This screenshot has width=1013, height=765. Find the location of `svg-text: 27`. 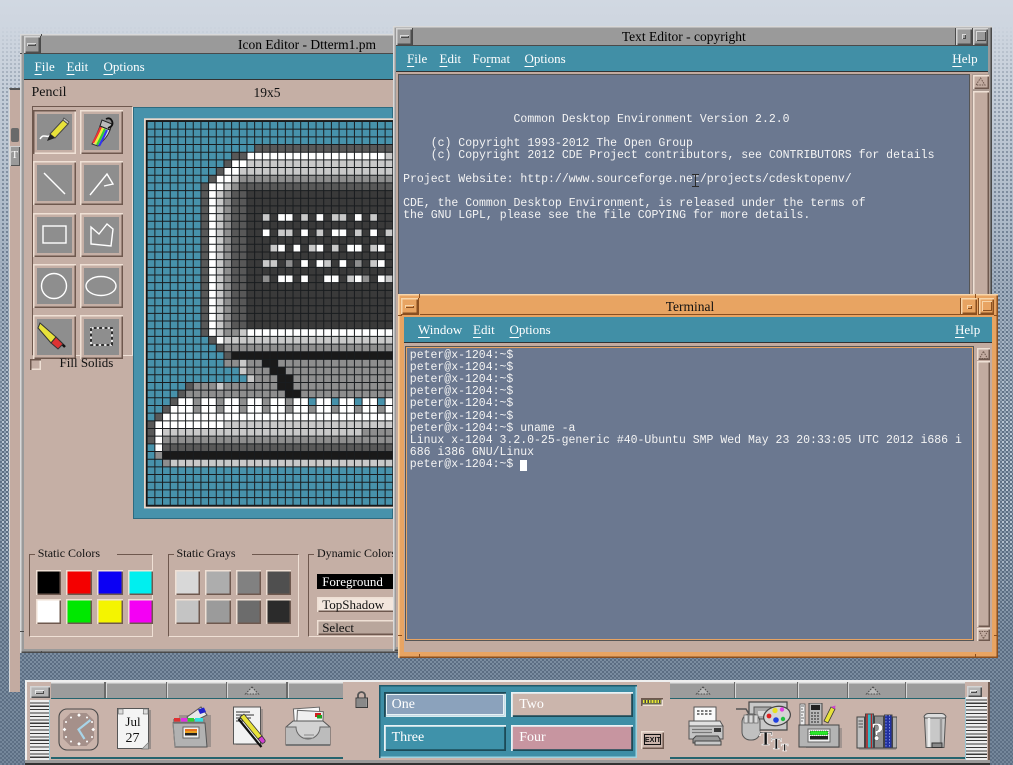

svg-text: 27 is located at coordinates (132, 738).